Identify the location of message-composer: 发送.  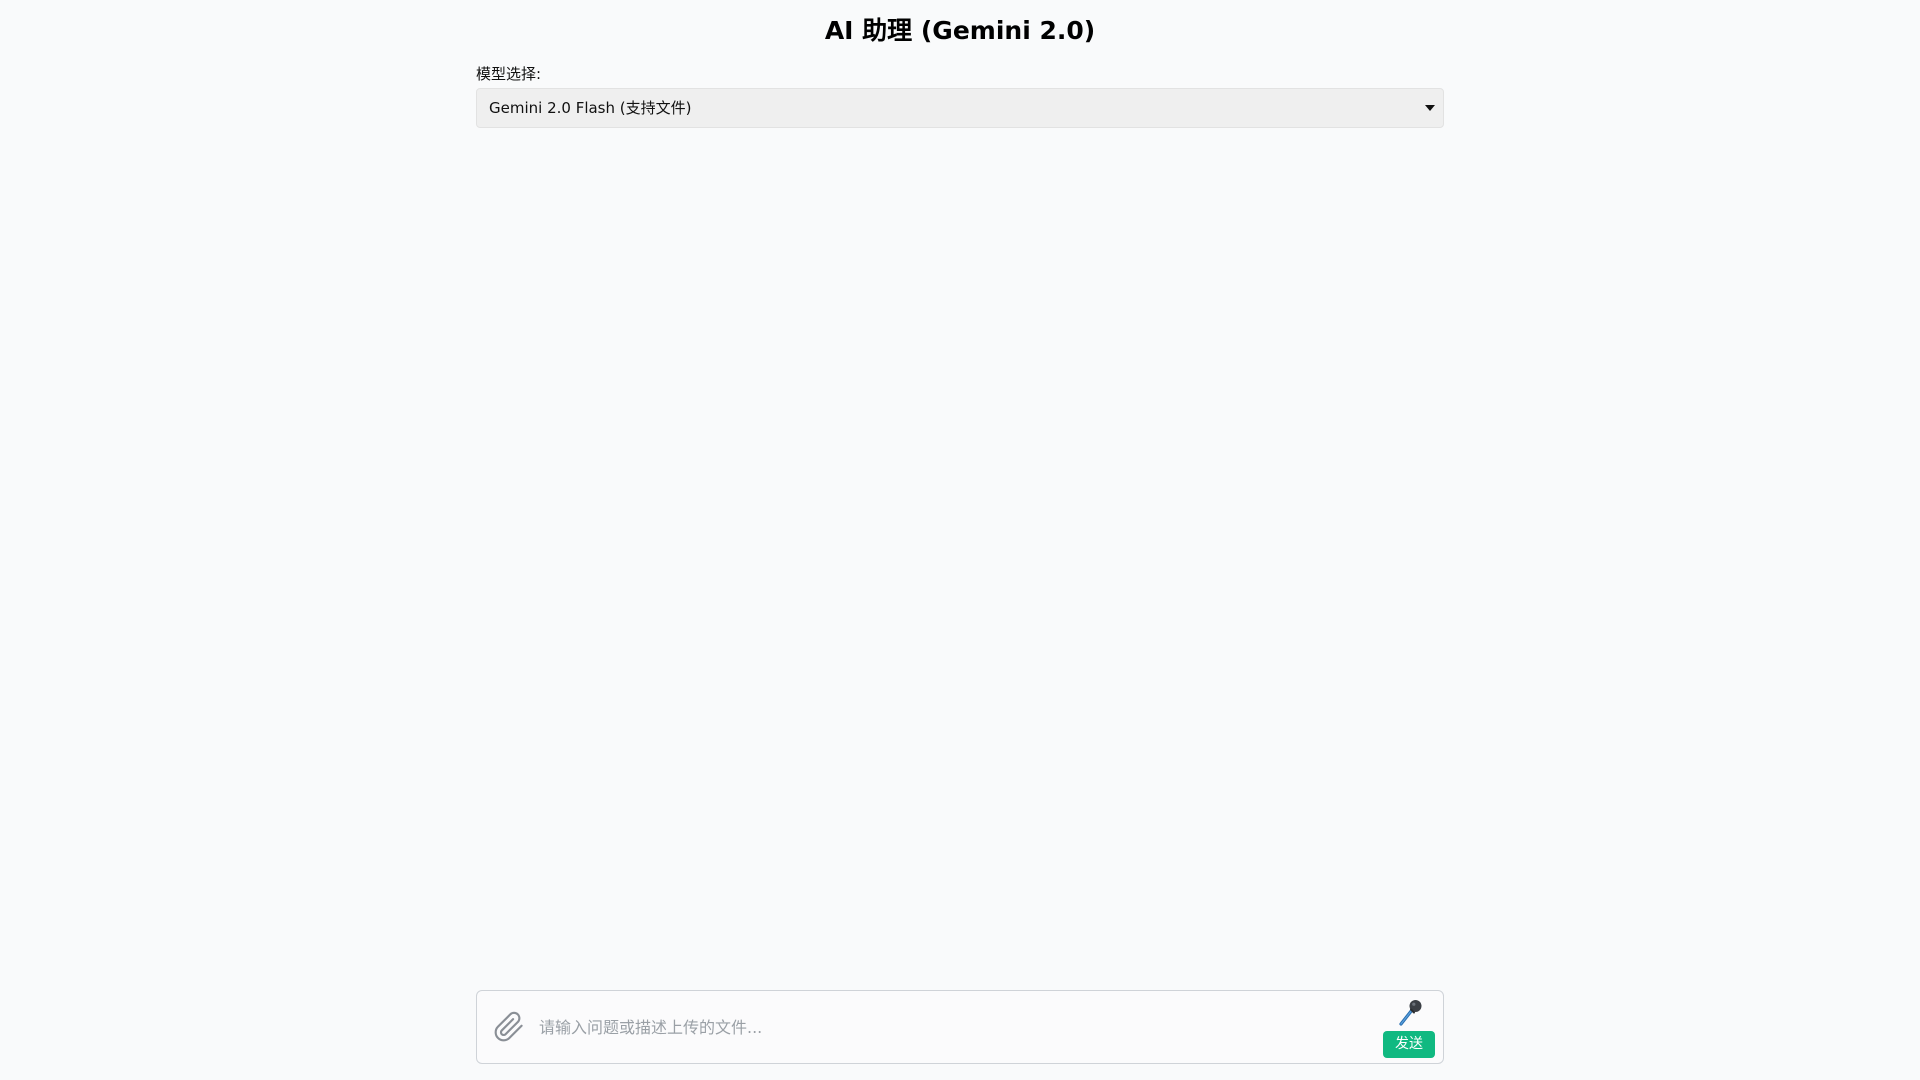
(960, 1027).